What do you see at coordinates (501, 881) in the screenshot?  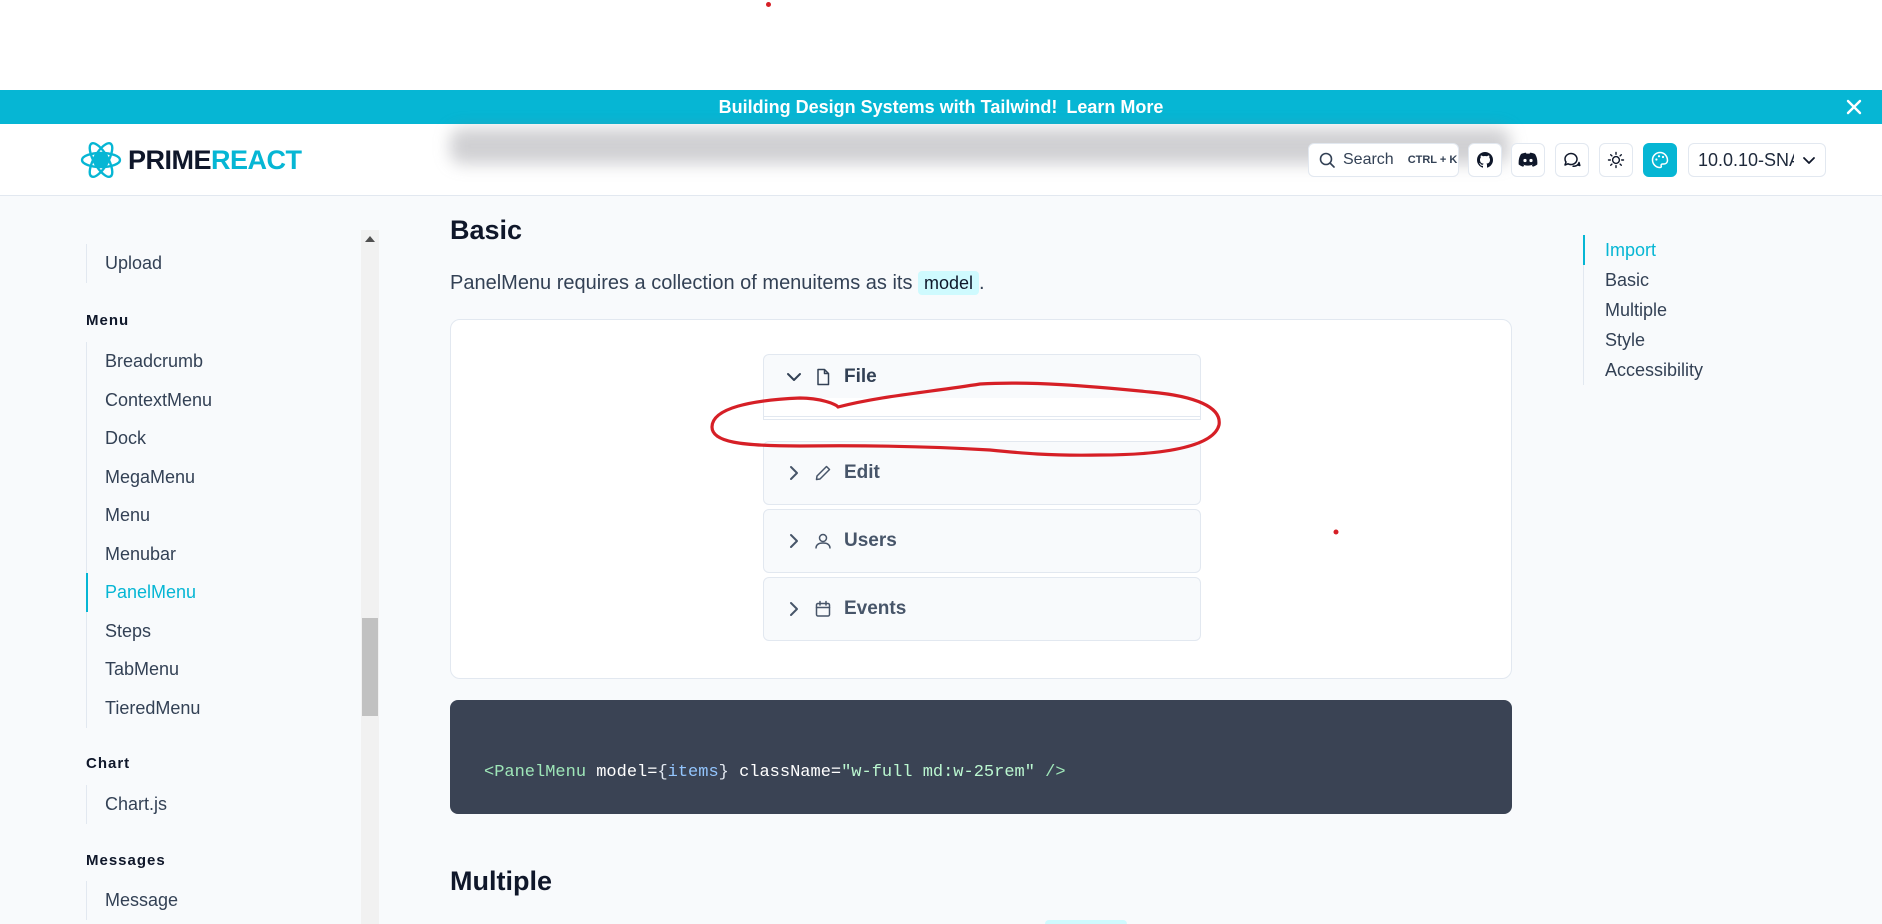 I see `section-heading-multiple: Multiple` at bounding box center [501, 881].